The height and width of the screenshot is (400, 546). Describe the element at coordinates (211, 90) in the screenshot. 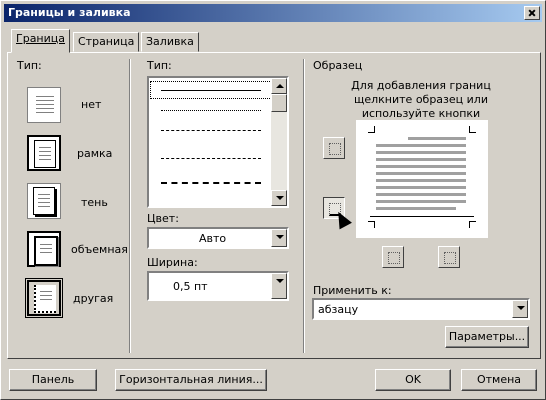

I see `line-style-solid` at that location.